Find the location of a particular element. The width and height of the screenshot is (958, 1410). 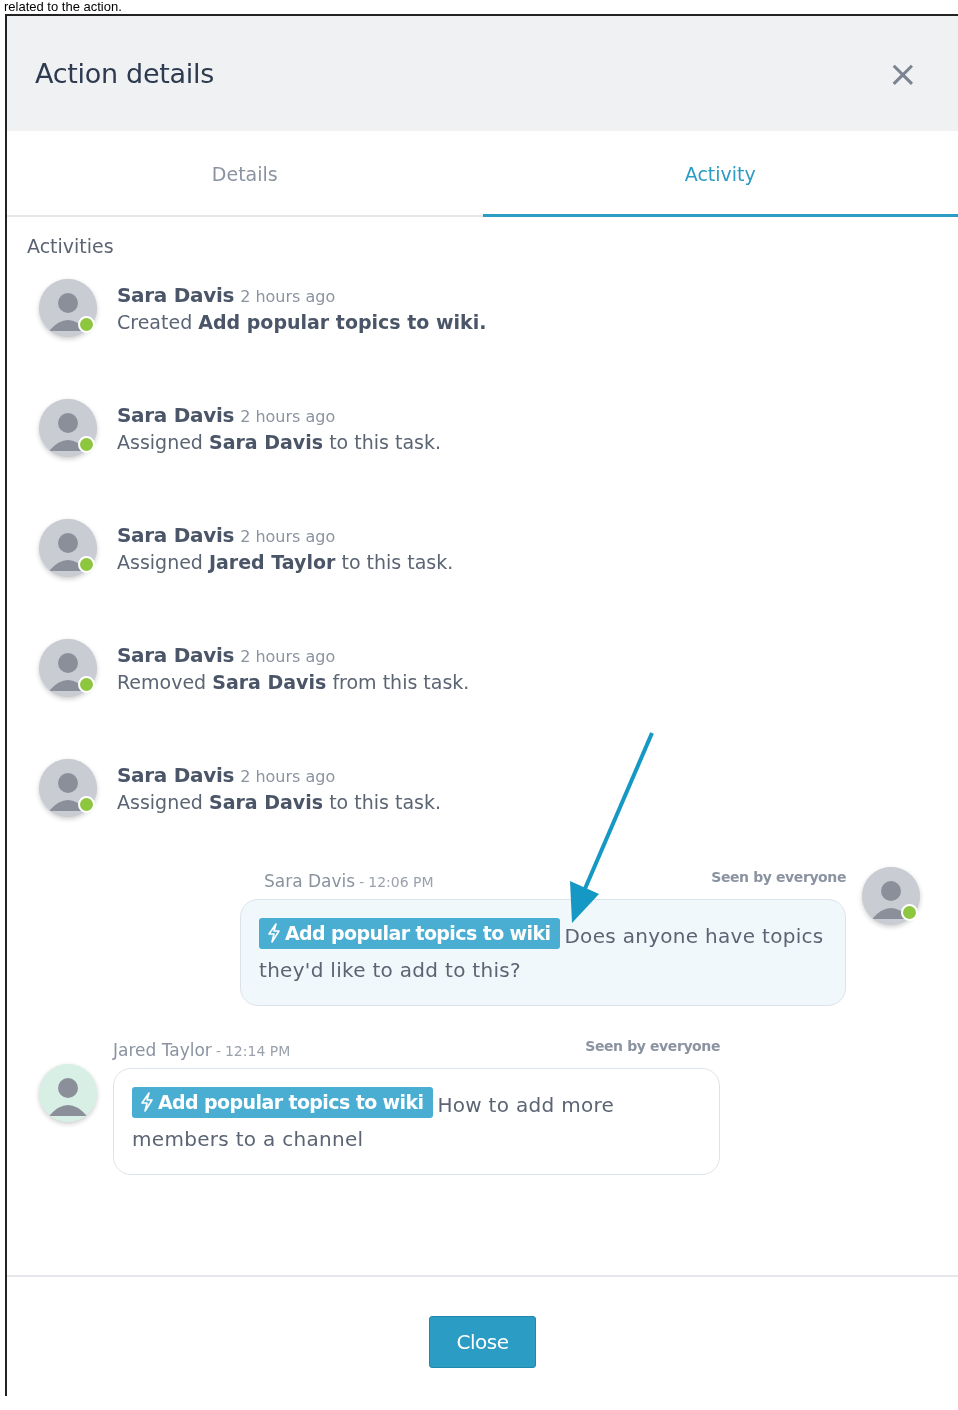

close-button: Close is located at coordinates (482, 1342).